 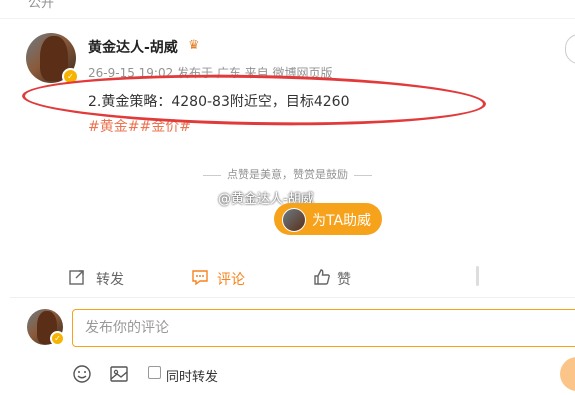 What do you see at coordinates (192, 377) in the screenshot?
I see `repost-checkbox-label: 同时转发` at bounding box center [192, 377].